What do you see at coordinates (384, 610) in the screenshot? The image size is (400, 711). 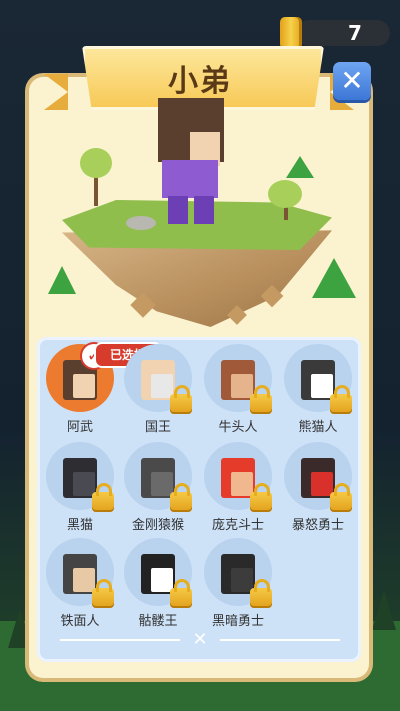 I see `background-tree` at bounding box center [384, 610].